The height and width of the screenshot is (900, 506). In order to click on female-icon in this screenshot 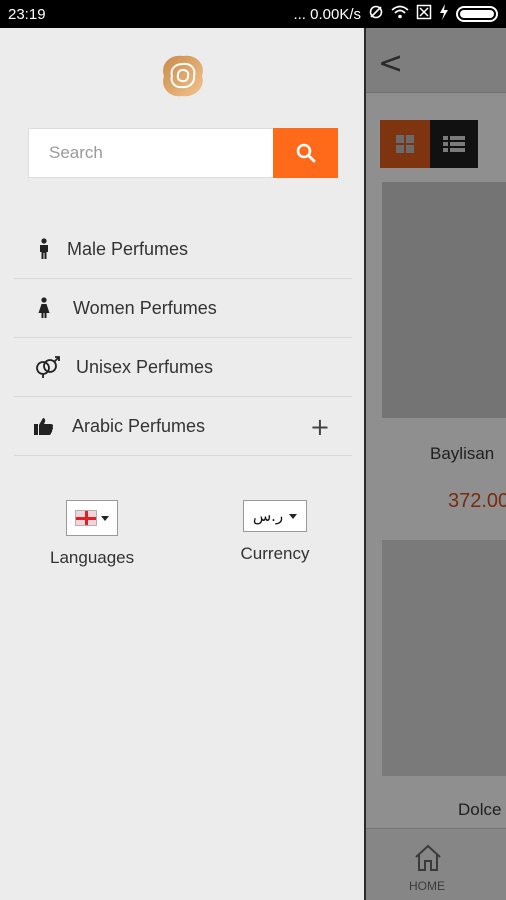, I will do `click(44, 308)`.